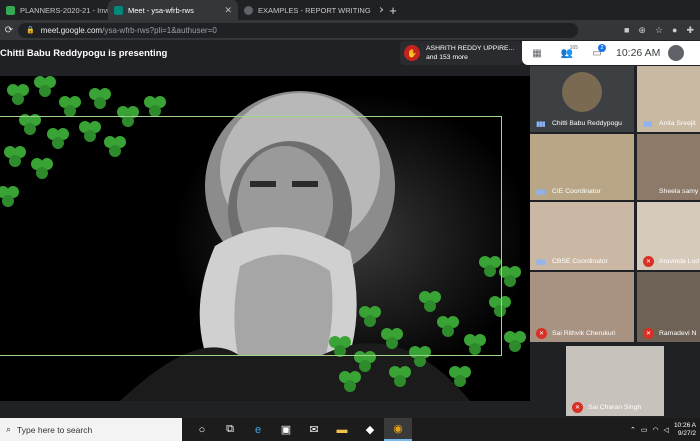 This screenshot has height=441, width=700. I want to click on new-tab-button: +, so click(393, 10).